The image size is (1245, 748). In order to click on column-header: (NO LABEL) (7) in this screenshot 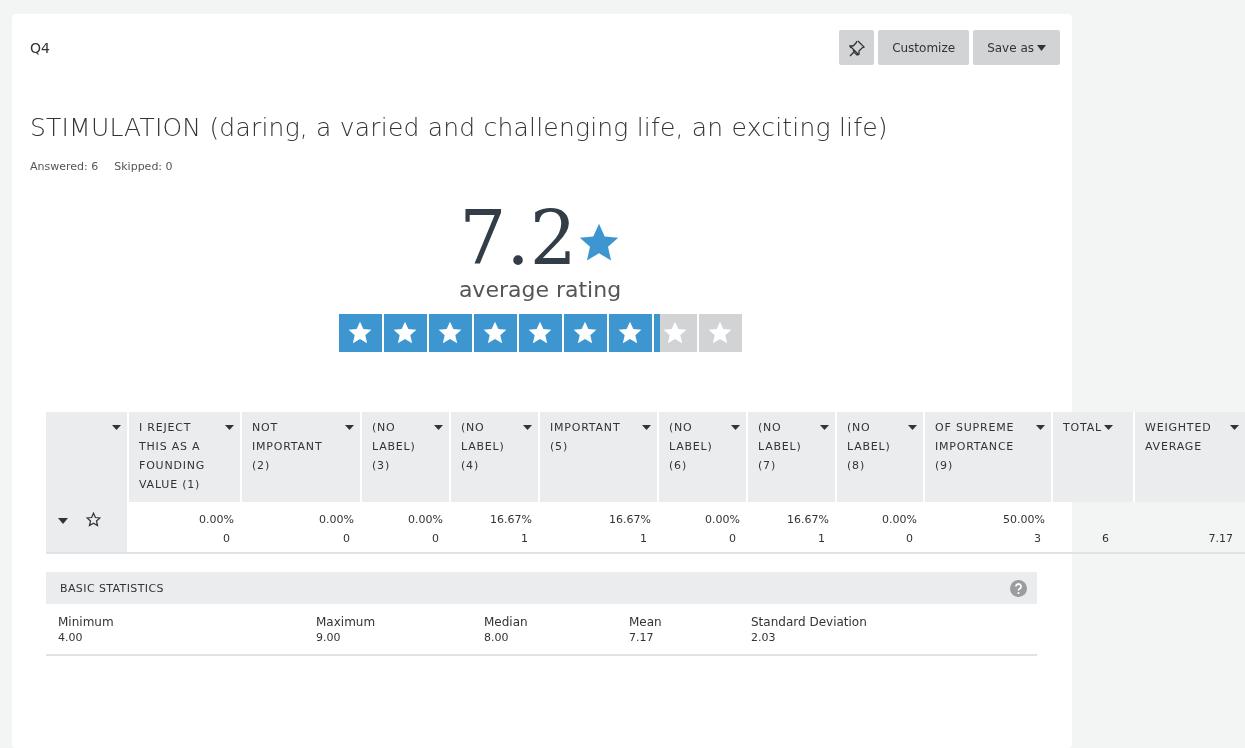, I will do `click(790, 457)`.